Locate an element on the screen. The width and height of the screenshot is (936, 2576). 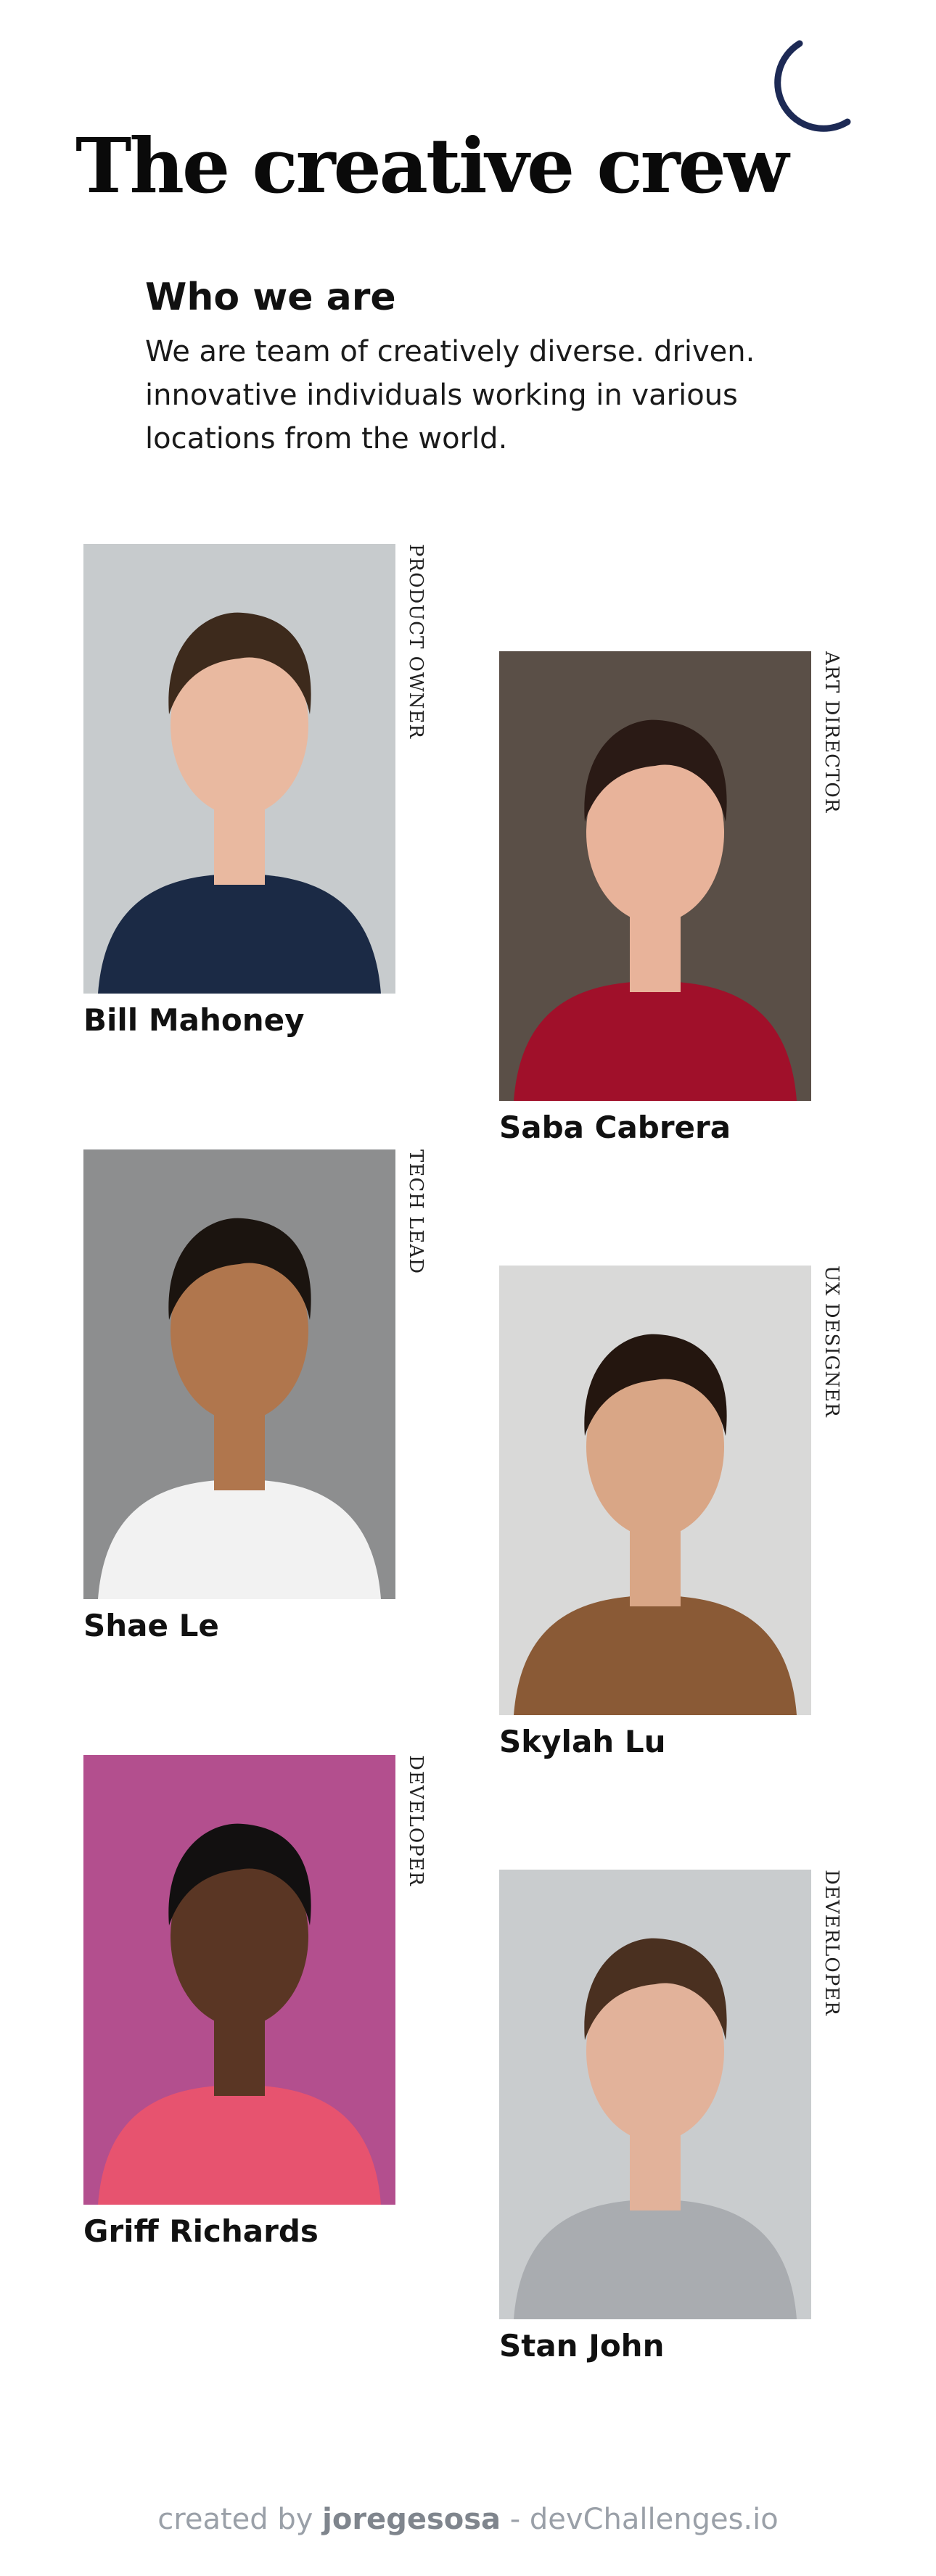
team-name: Saba Cabrera is located at coordinates (615, 1127).